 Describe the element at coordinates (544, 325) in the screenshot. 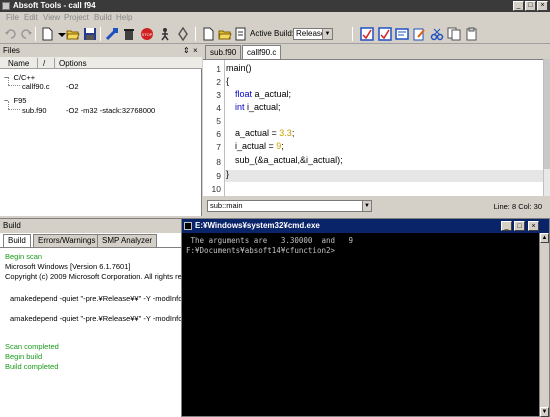

I see `cmd-scrollbar: ▲ ▼` at that location.